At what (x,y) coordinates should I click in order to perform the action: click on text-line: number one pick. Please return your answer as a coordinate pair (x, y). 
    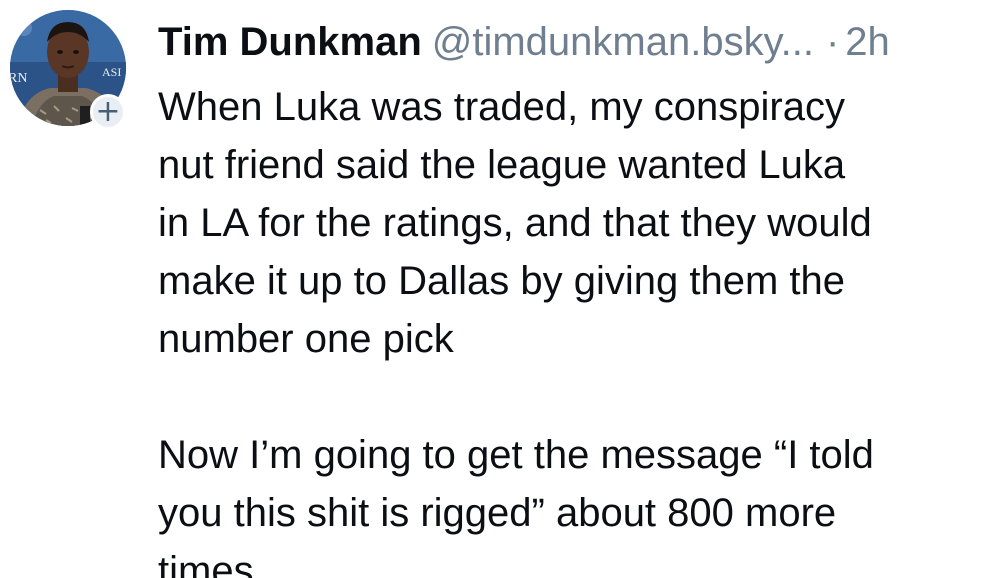
    Looking at the image, I should click on (306, 339).